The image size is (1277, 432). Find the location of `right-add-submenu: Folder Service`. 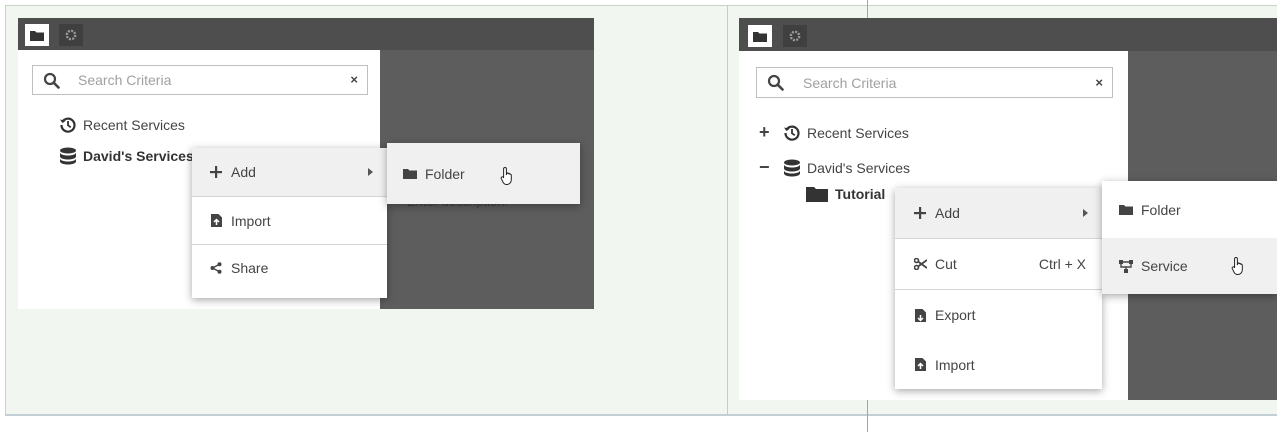

right-add-submenu: Folder Service is located at coordinates (1189, 237).